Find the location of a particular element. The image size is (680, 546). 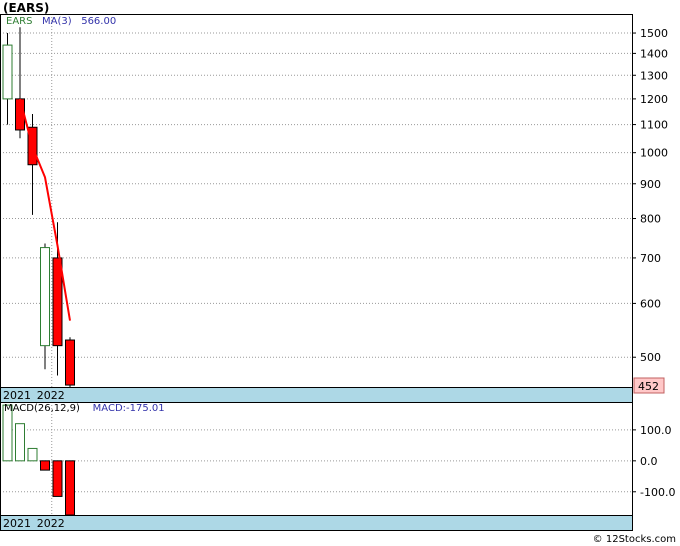

macd-legend-value: MACD:-175.01 is located at coordinates (128, 408).